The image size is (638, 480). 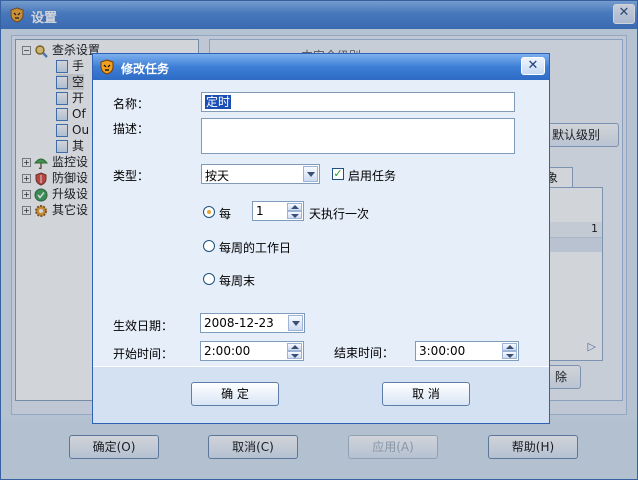 What do you see at coordinates (225, 214) in the screenshot?
I see `every-label: 每` at bounding box center [225, 214].